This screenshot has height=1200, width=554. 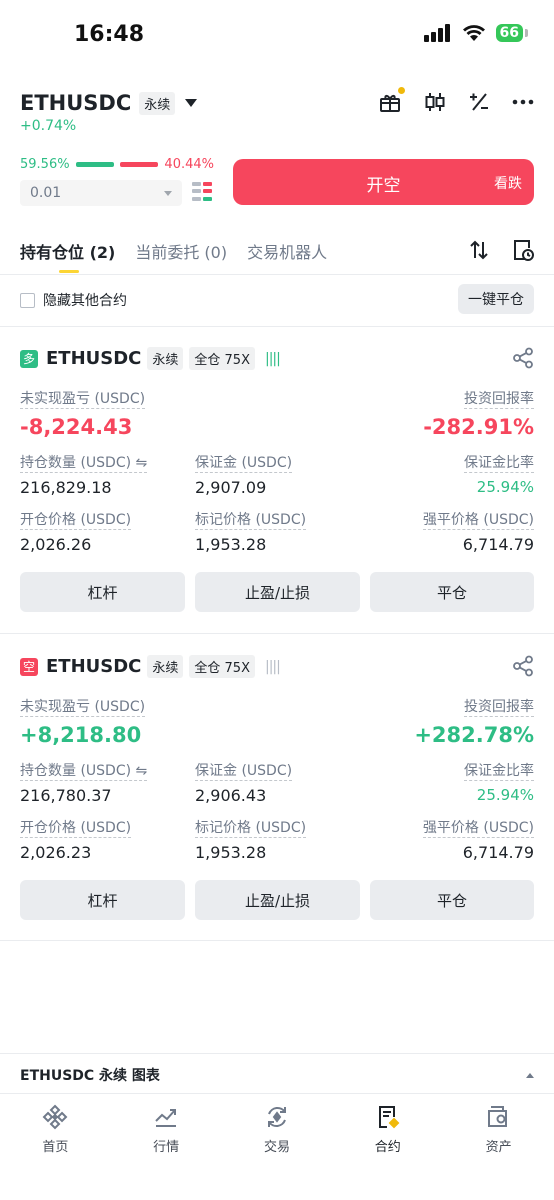 I want to click on unrealized-pnl-value: +8,218.80, so click(x=81, y=735).